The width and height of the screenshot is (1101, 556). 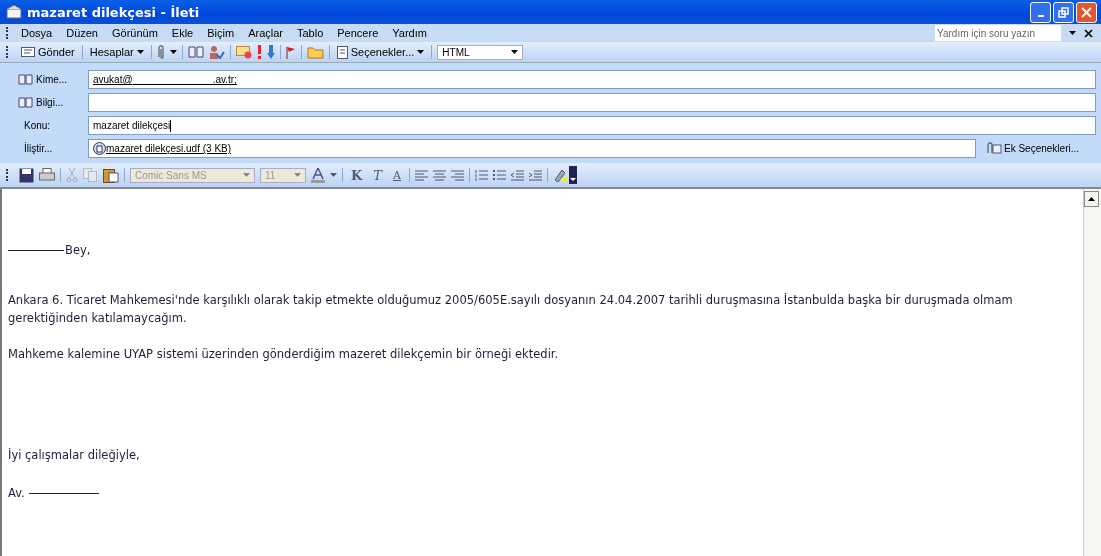 What do you see at coordinates (318, 175) in the screenshot?
I see `font-color-icon` at bounding box center [318, 175].